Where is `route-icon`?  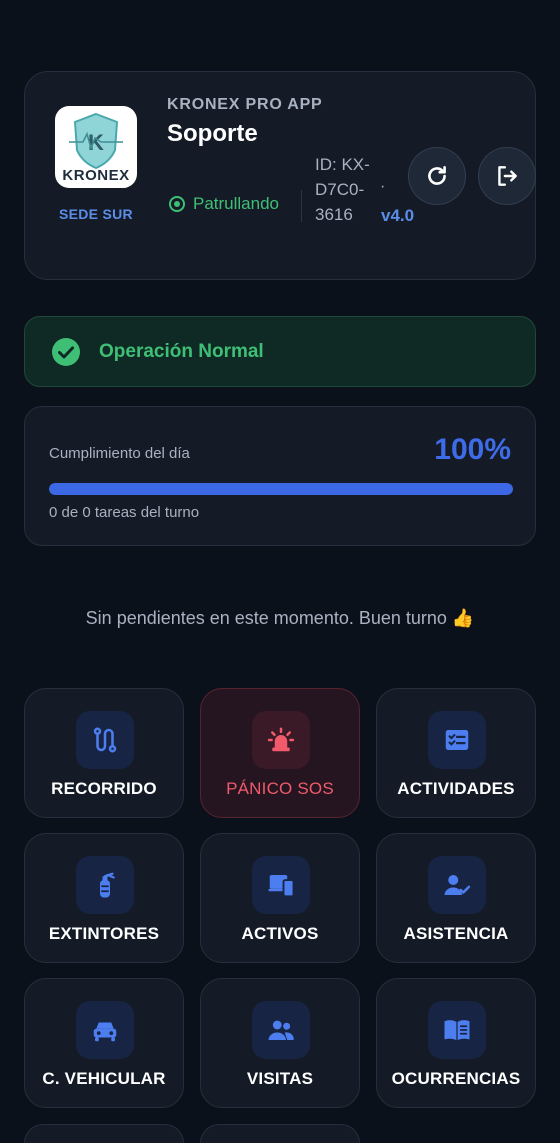 route-icon is located at coordinates (105, 740).